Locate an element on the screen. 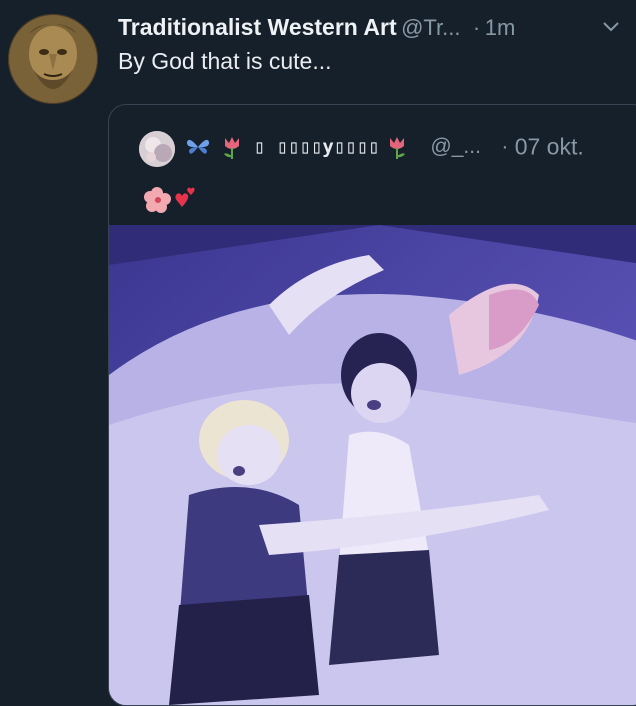  quote-author-name: ▯ ▯▯▯▯y▯▯▯▯ is located at coordinates (317, 147).